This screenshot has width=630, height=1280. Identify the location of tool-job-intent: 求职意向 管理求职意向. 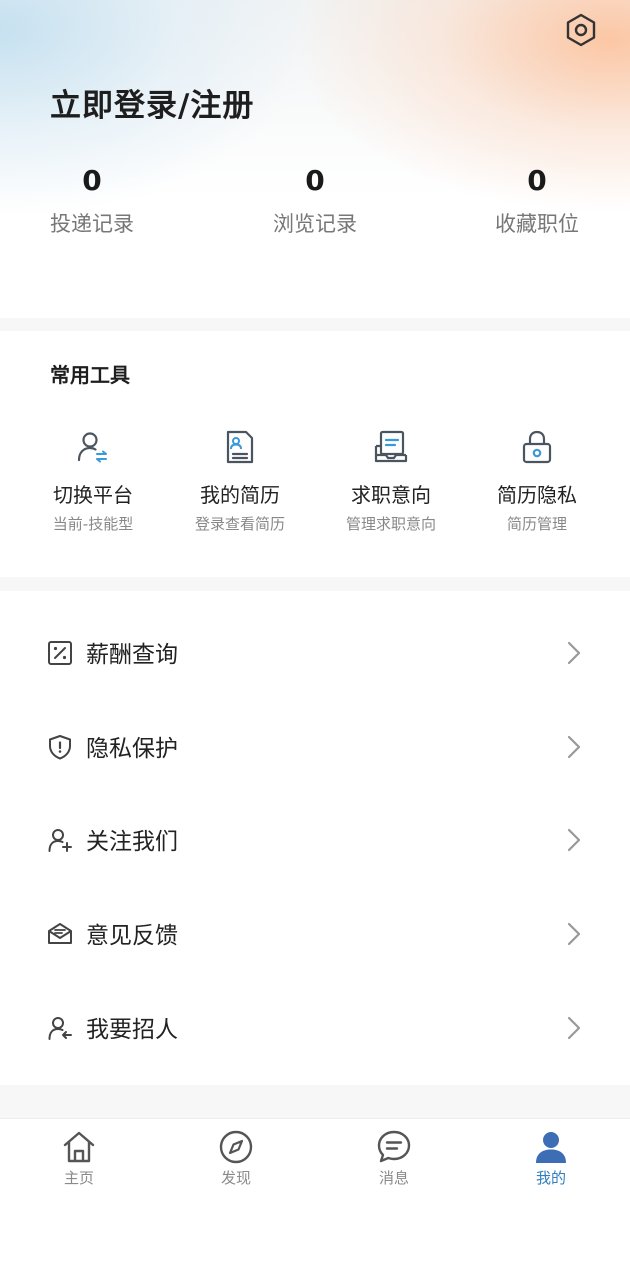
(391, 481).